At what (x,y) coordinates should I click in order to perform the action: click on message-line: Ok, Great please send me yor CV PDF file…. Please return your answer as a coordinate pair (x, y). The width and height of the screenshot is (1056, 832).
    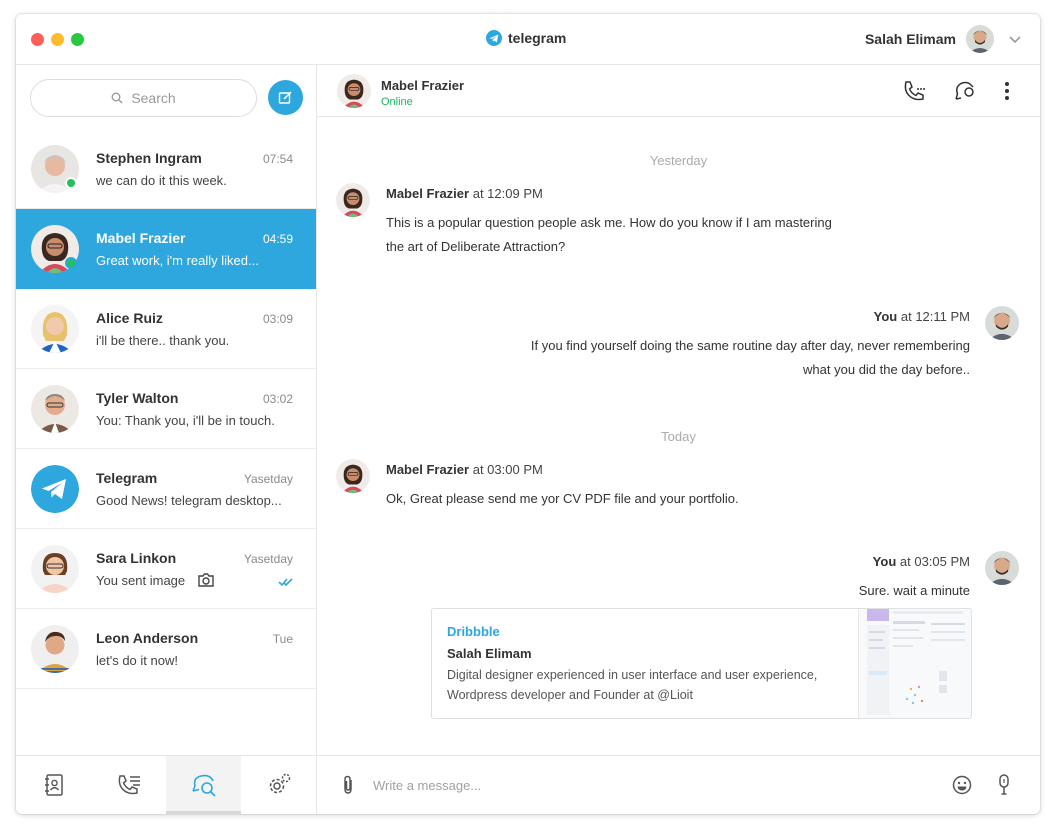
    Looking at the image, I should click on (562, 498).